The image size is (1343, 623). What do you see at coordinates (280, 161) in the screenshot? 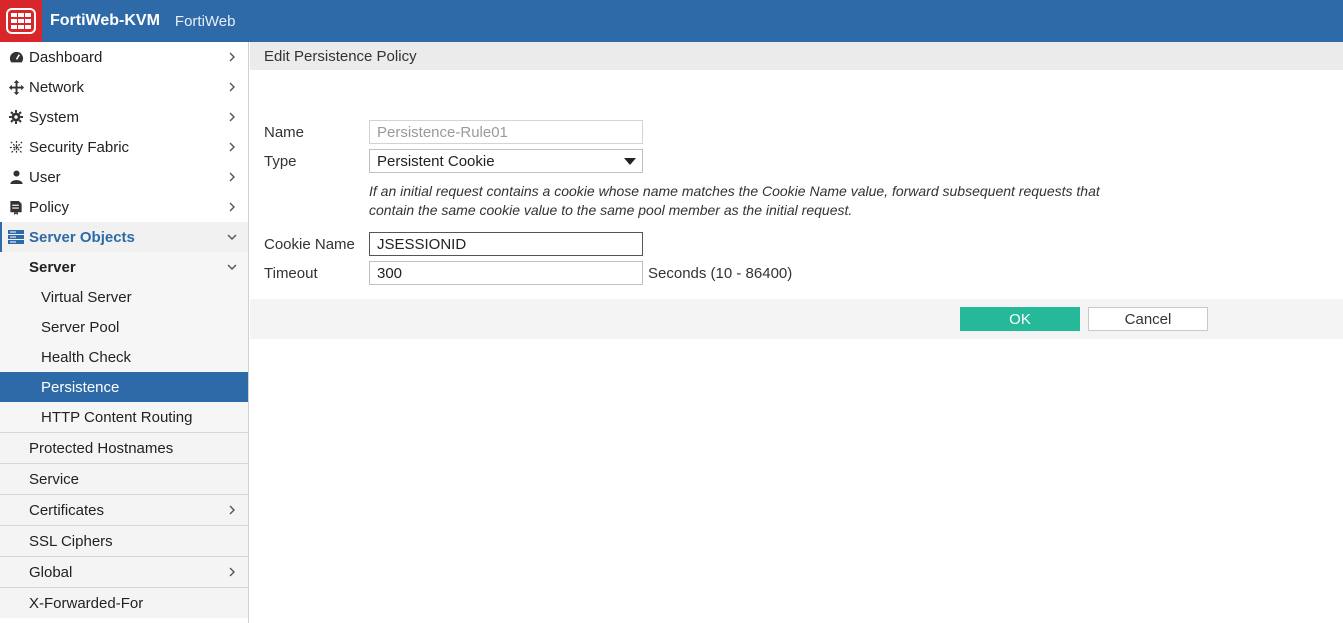
I see `type-label: Type` at bounding box center [280, 161].